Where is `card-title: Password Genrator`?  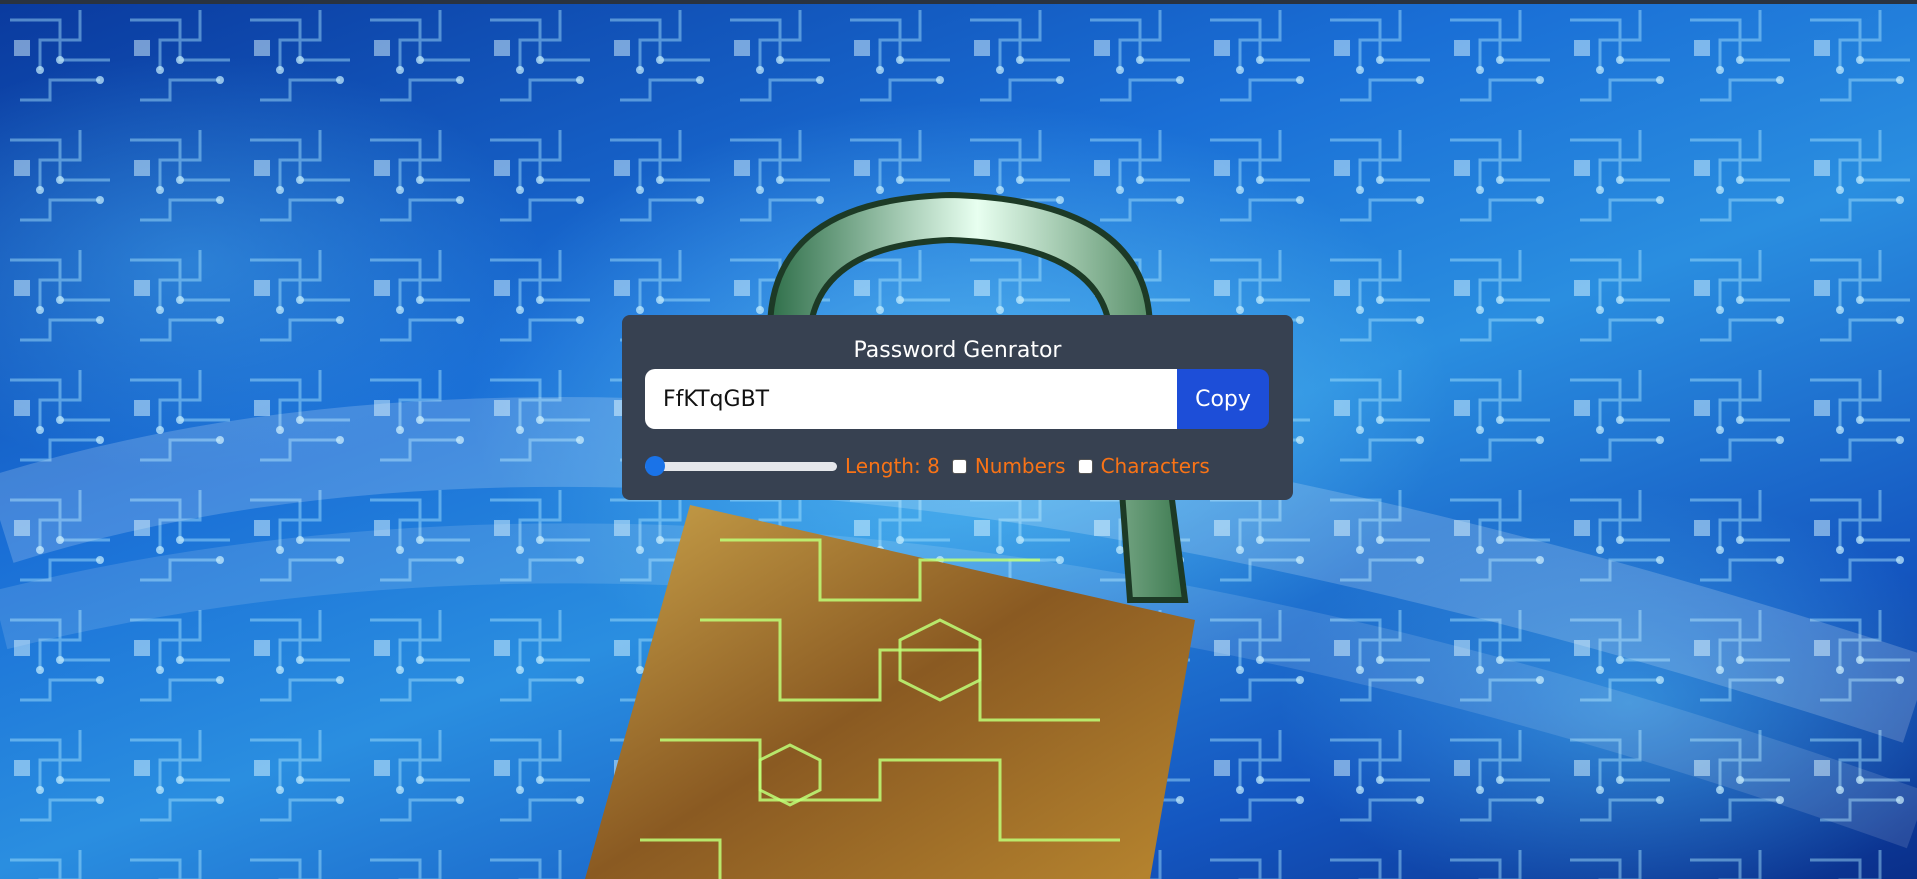
card-title: Password Genrator is located at coordinates (957, 350).